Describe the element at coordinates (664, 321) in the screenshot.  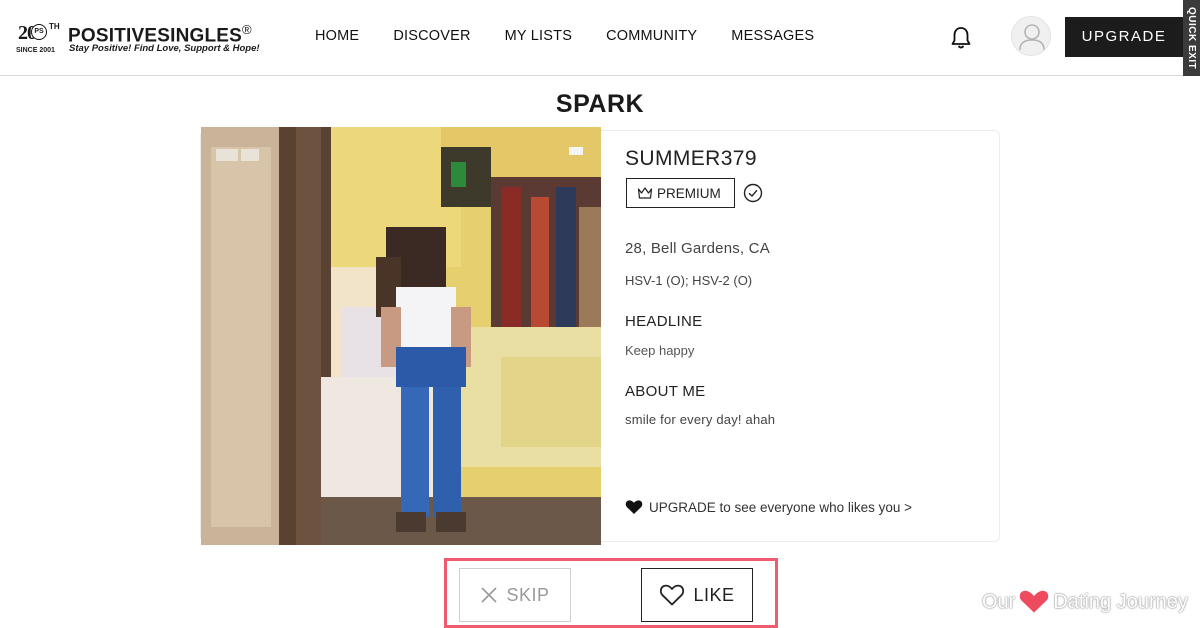
I see `headline-heading: HEADLINE` at that location.